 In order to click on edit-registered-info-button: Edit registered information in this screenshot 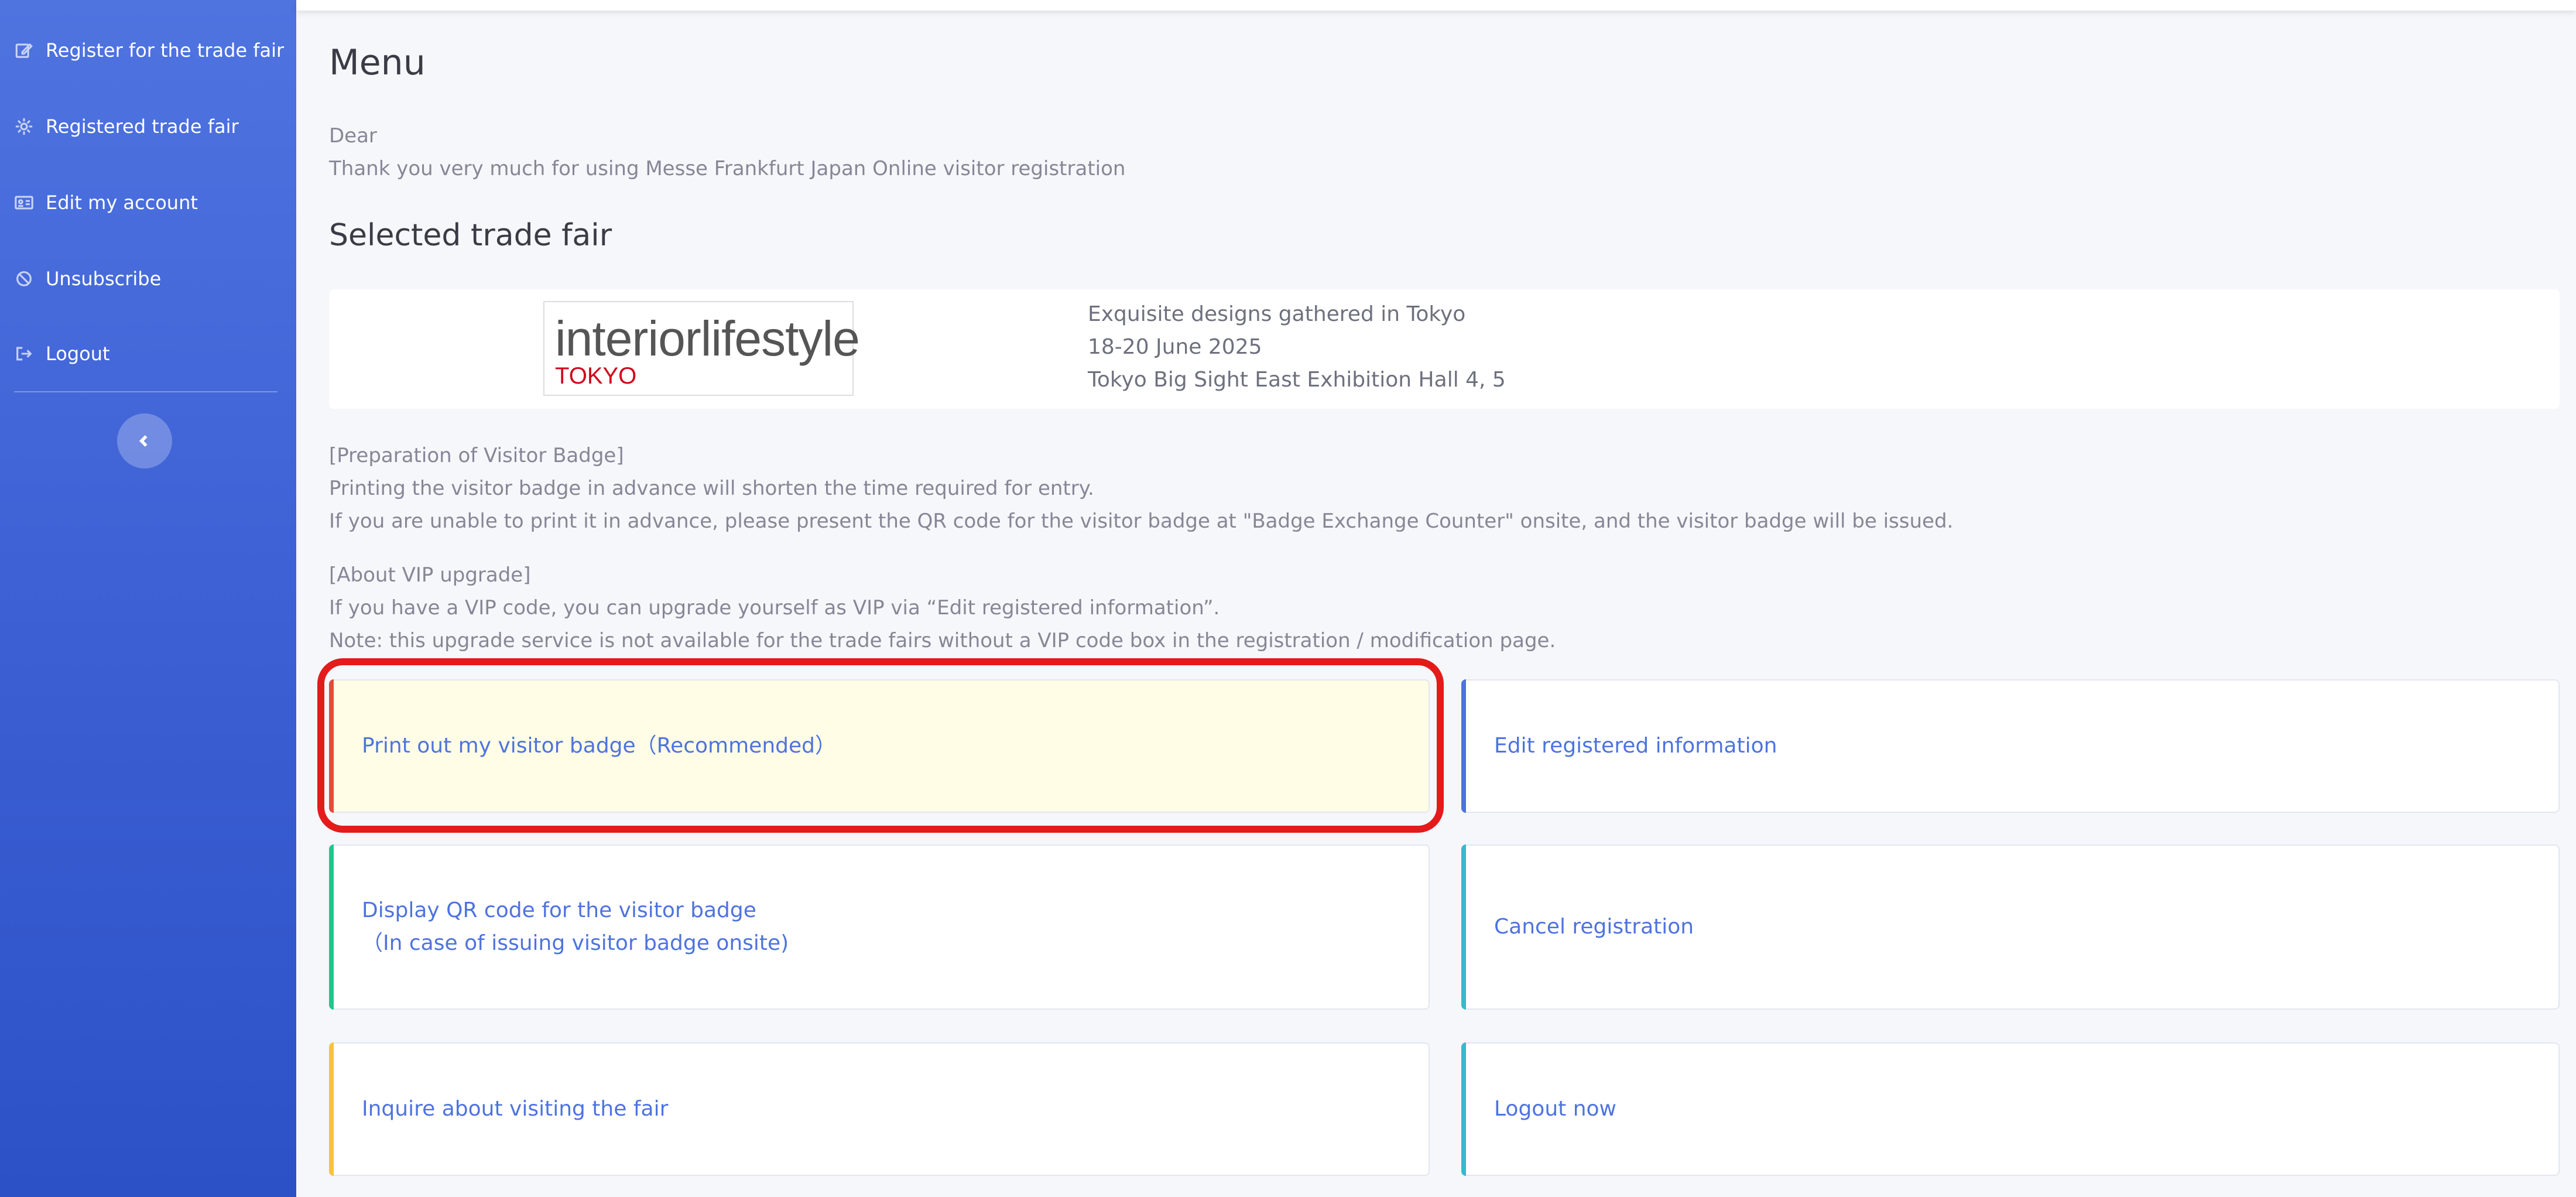, I will do `click(2010, 746)`.